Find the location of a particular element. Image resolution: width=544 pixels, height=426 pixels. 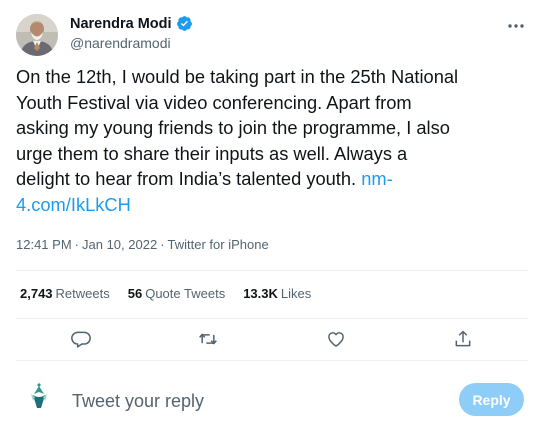

tweet-link-part1: nm- is located at coordinates (376, 178).